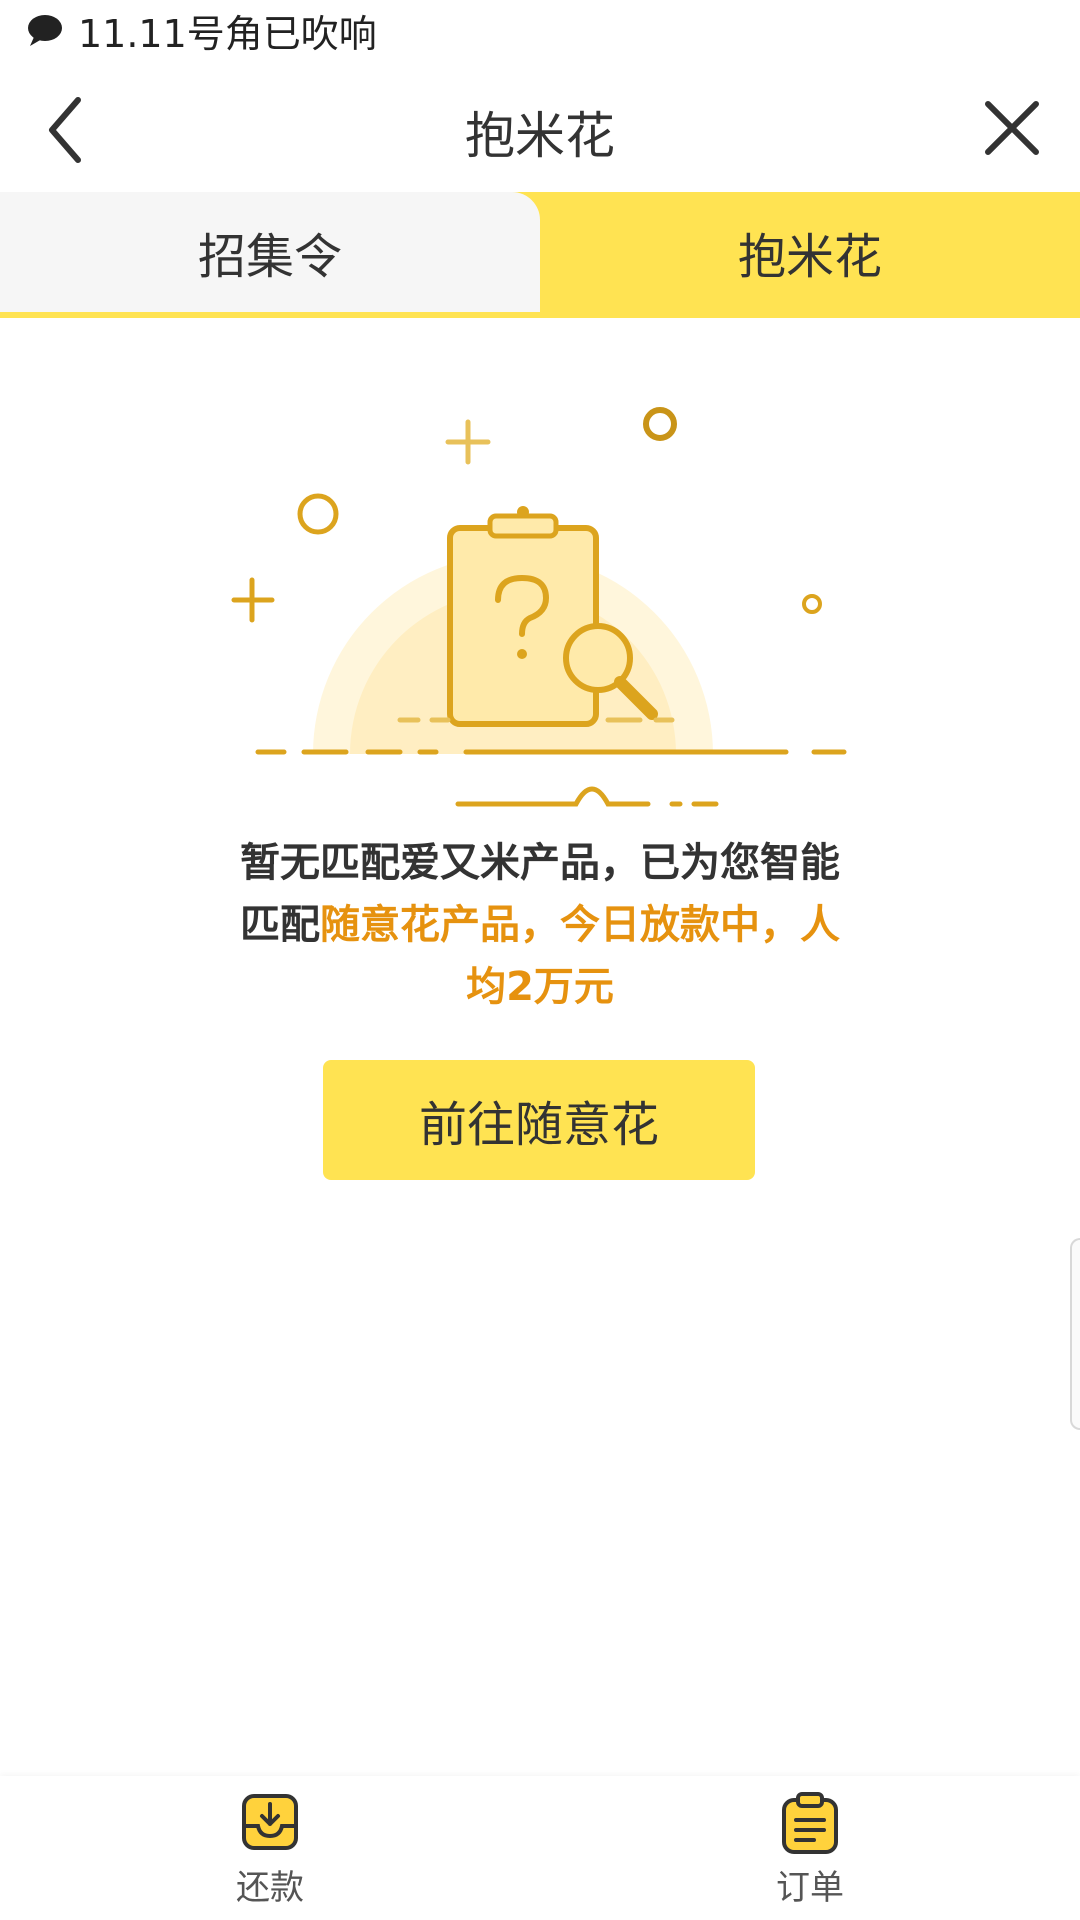 Image resolution: width=1080 pixels, height=1920 pixels. I want to click on empty-state-message: 暂无匹配爱又米产品，已为您智能匹配随意花产品，今日放款中，人均2万元, so click(540, 925).